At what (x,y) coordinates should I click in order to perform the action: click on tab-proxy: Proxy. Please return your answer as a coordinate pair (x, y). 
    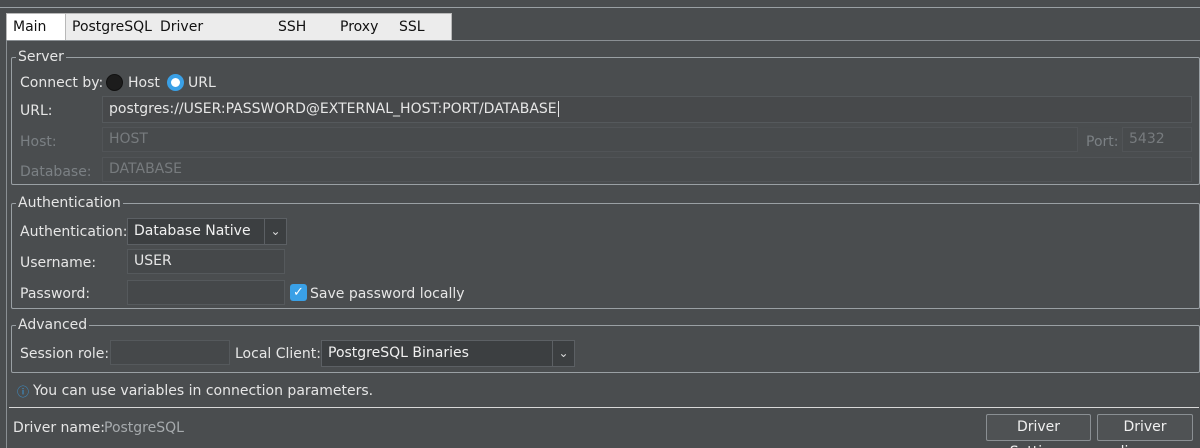
    Looking at the image, I should click on (363, 27).